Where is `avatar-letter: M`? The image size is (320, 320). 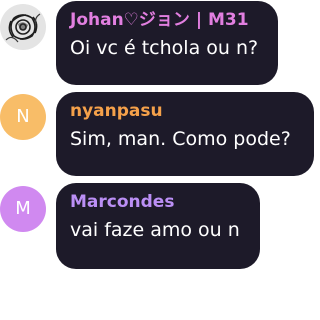 avatar-letter: M is located at coordinates (23, 208).